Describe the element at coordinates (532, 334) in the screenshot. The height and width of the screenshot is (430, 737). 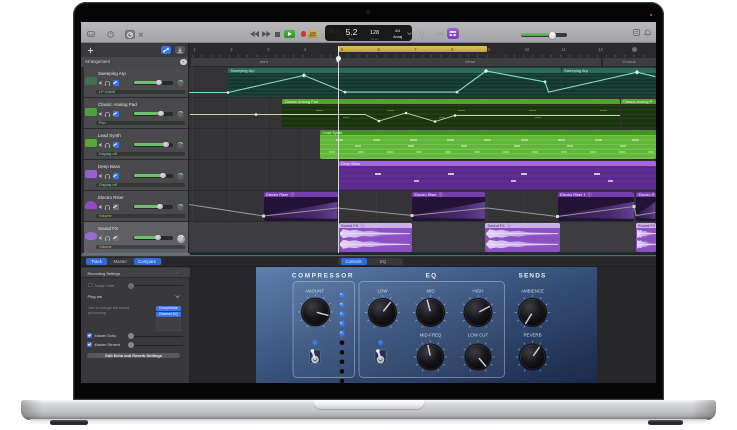
I see `svg-text: REVERB` at that location.